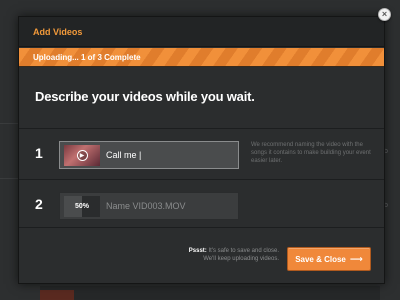 Image resolution: width=400 pixels, height=300 pixels. Describe the element at coordinates (39, 204) in the screenshot. I see `video-row-number: 2` at that location.